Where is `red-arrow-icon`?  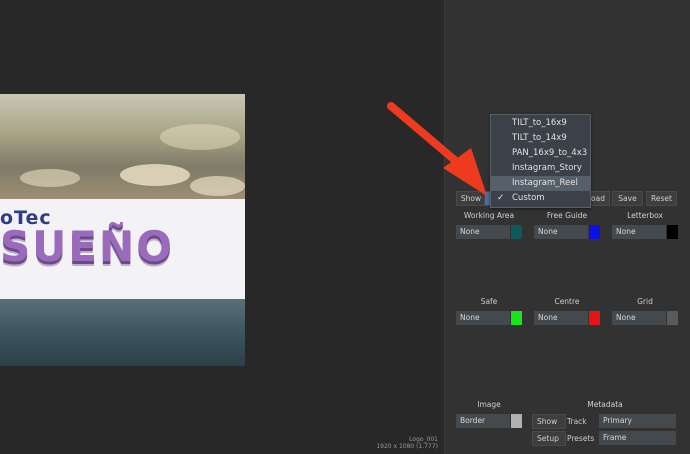
red-arrow-icon is located at coordinates (437, 149).